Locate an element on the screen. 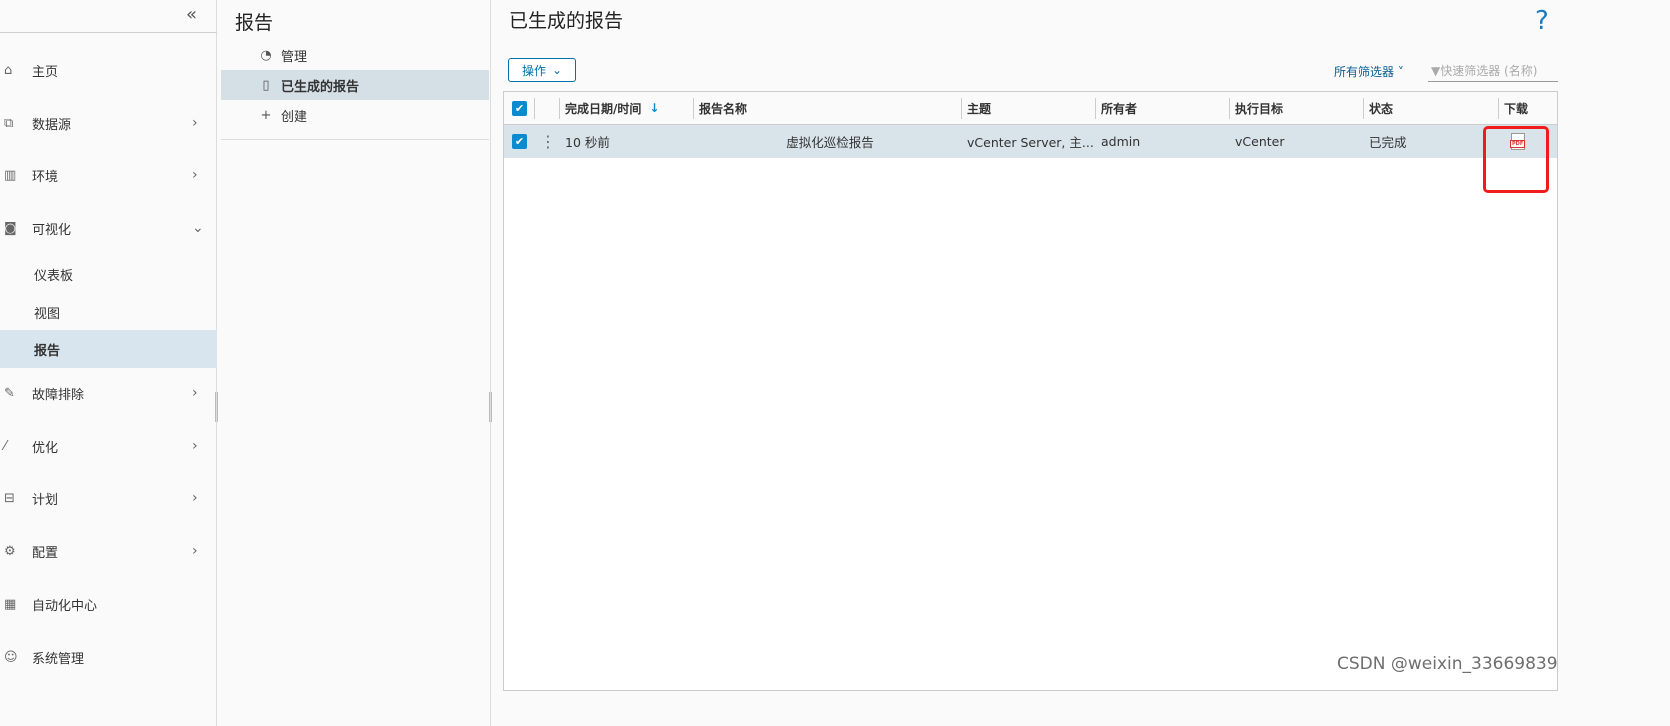 The width and height of the screenshot is (1670, 726). nav-environment: ▥ 环境 › is located at coordinates (108, 175).